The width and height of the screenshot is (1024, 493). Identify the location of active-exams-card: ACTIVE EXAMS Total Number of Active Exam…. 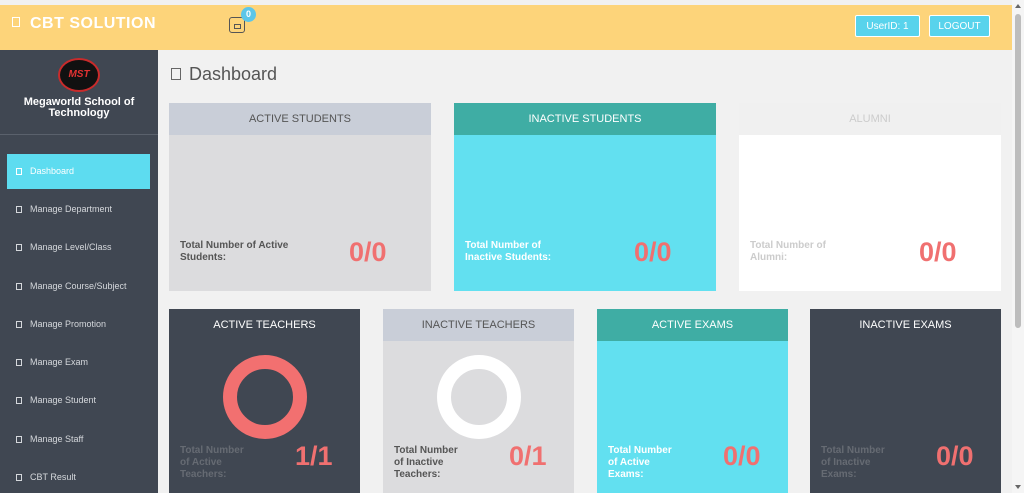
(692, 401).